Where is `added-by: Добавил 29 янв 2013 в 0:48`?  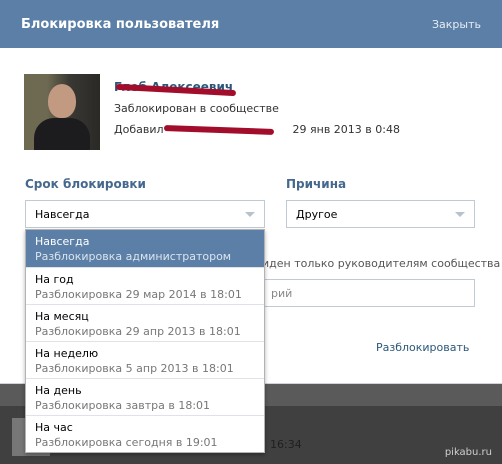 added-by: Добавил 29 янв 2013 в 0:48 is located at coordinates (257, 129).